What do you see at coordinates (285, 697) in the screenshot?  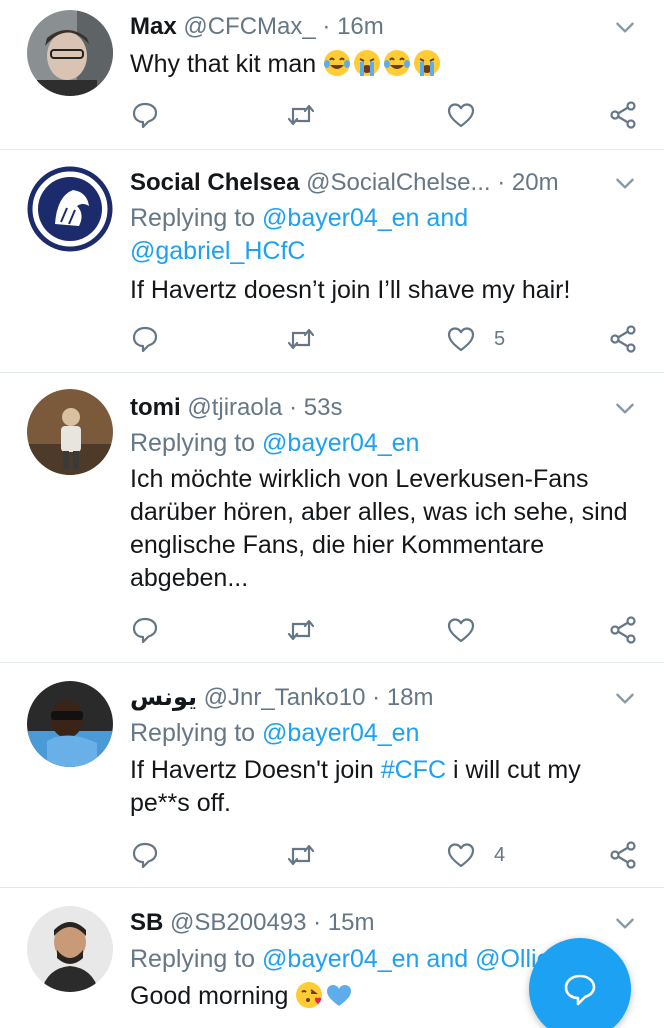 I see `user-handle: @Jnr_Tanko10` at bounding box center [285, 697].